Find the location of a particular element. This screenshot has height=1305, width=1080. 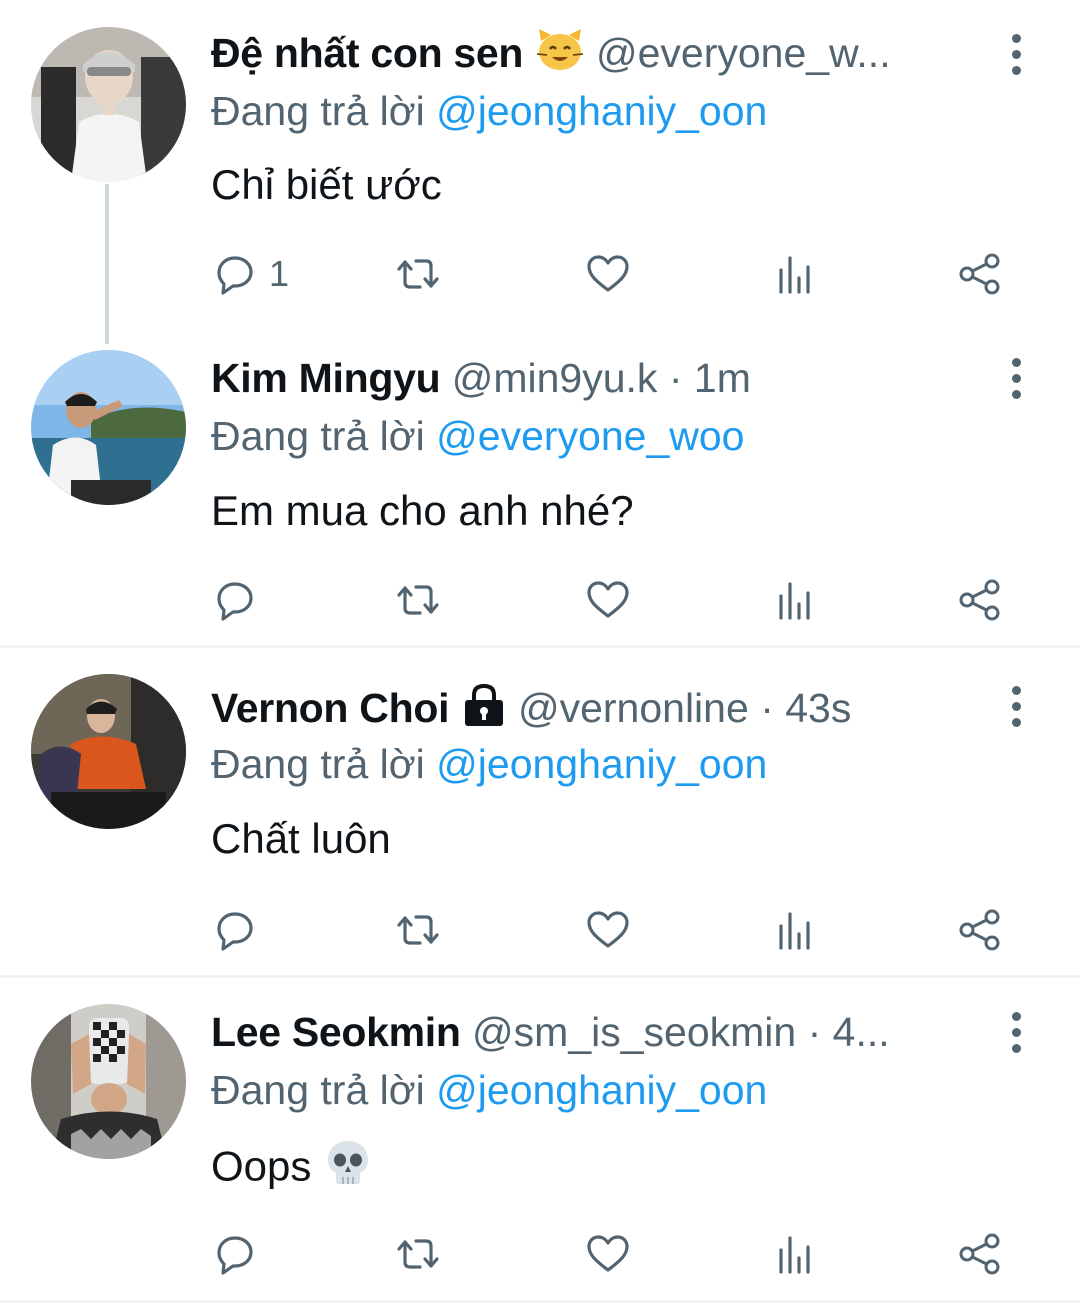

mention-link: @everyone_woo is located at coordinates (590, 436).